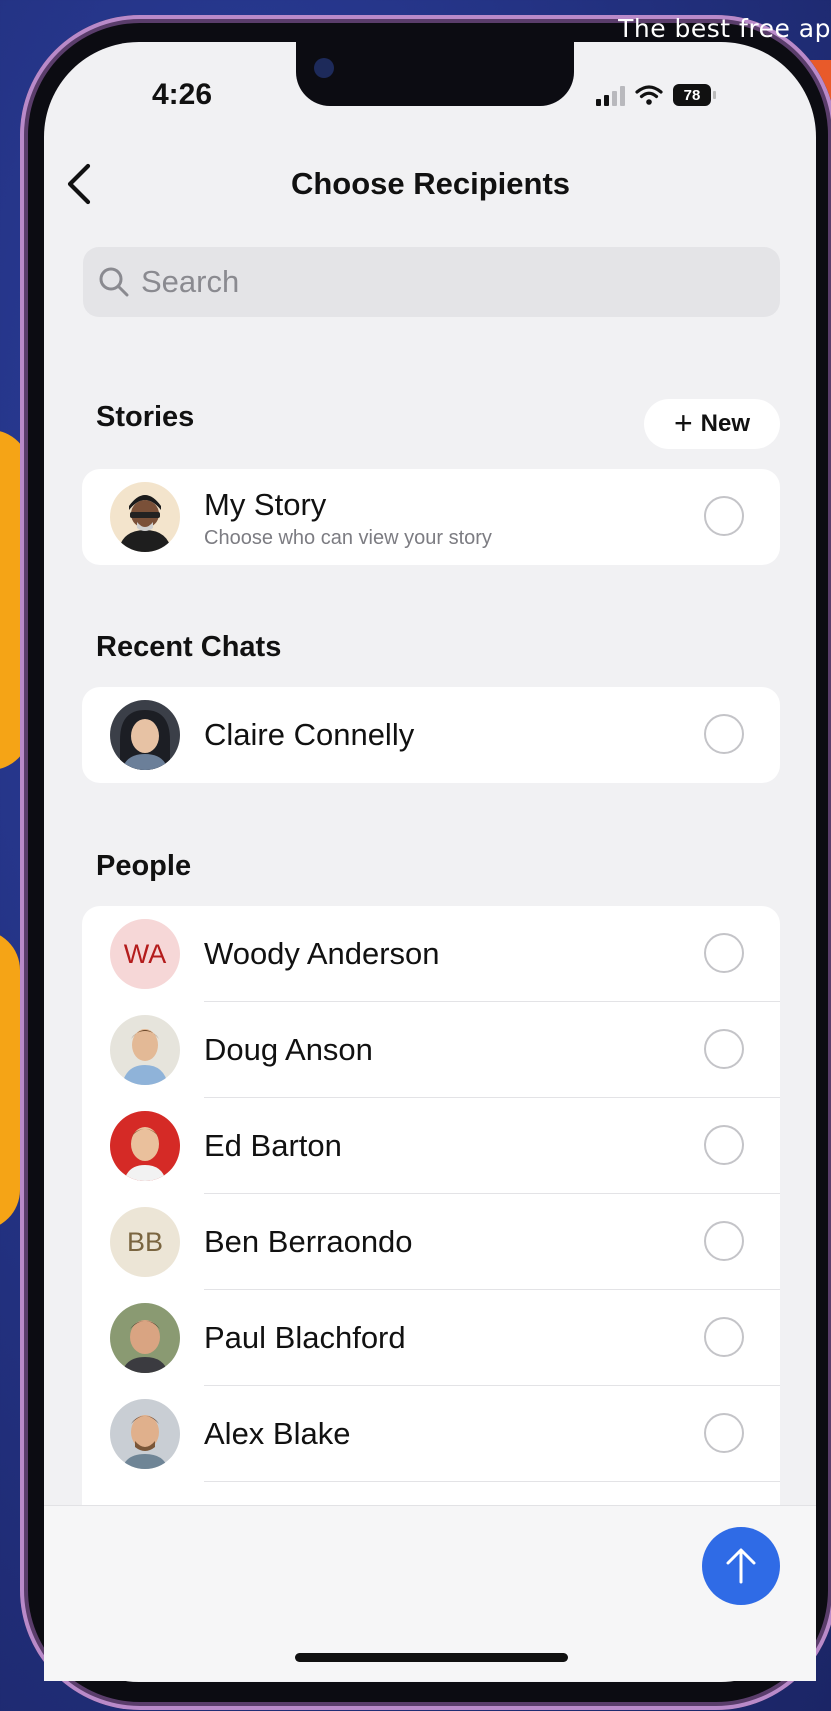  What do you see at coordinates (492, 1481) in the screenshot?
I see `divider` at bounding box center [492, 1481].